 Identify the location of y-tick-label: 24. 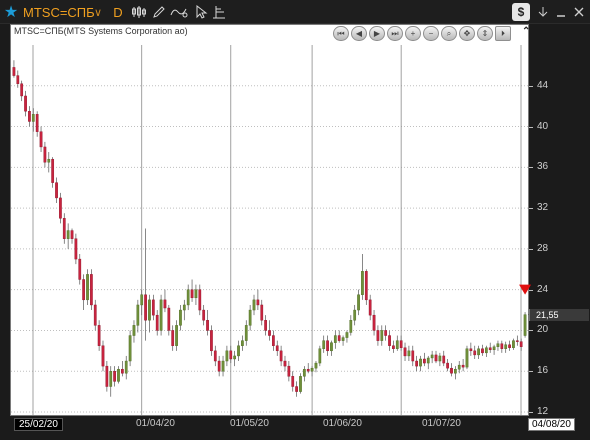
(543, 289).